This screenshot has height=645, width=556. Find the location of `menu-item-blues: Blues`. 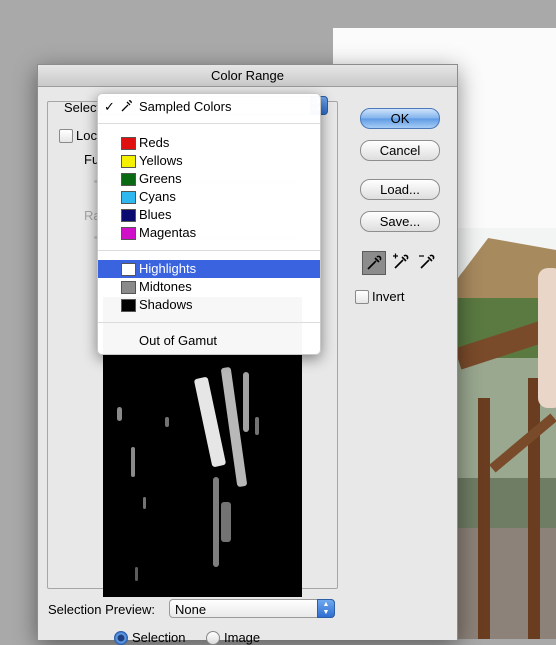

menu-item-blues: Blues is located at coordinates (209, 215).